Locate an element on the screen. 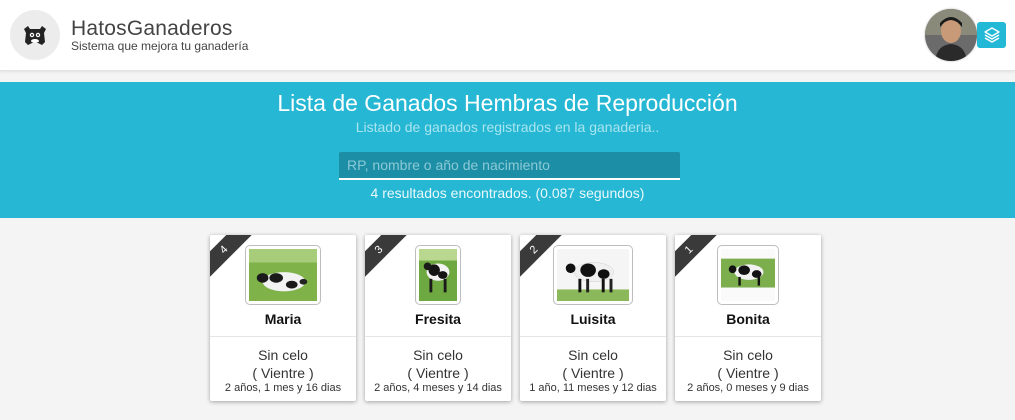 Image resolution: width=1015 pixels, height=420 pixels. user-photo is located at coordinates (951, 35).